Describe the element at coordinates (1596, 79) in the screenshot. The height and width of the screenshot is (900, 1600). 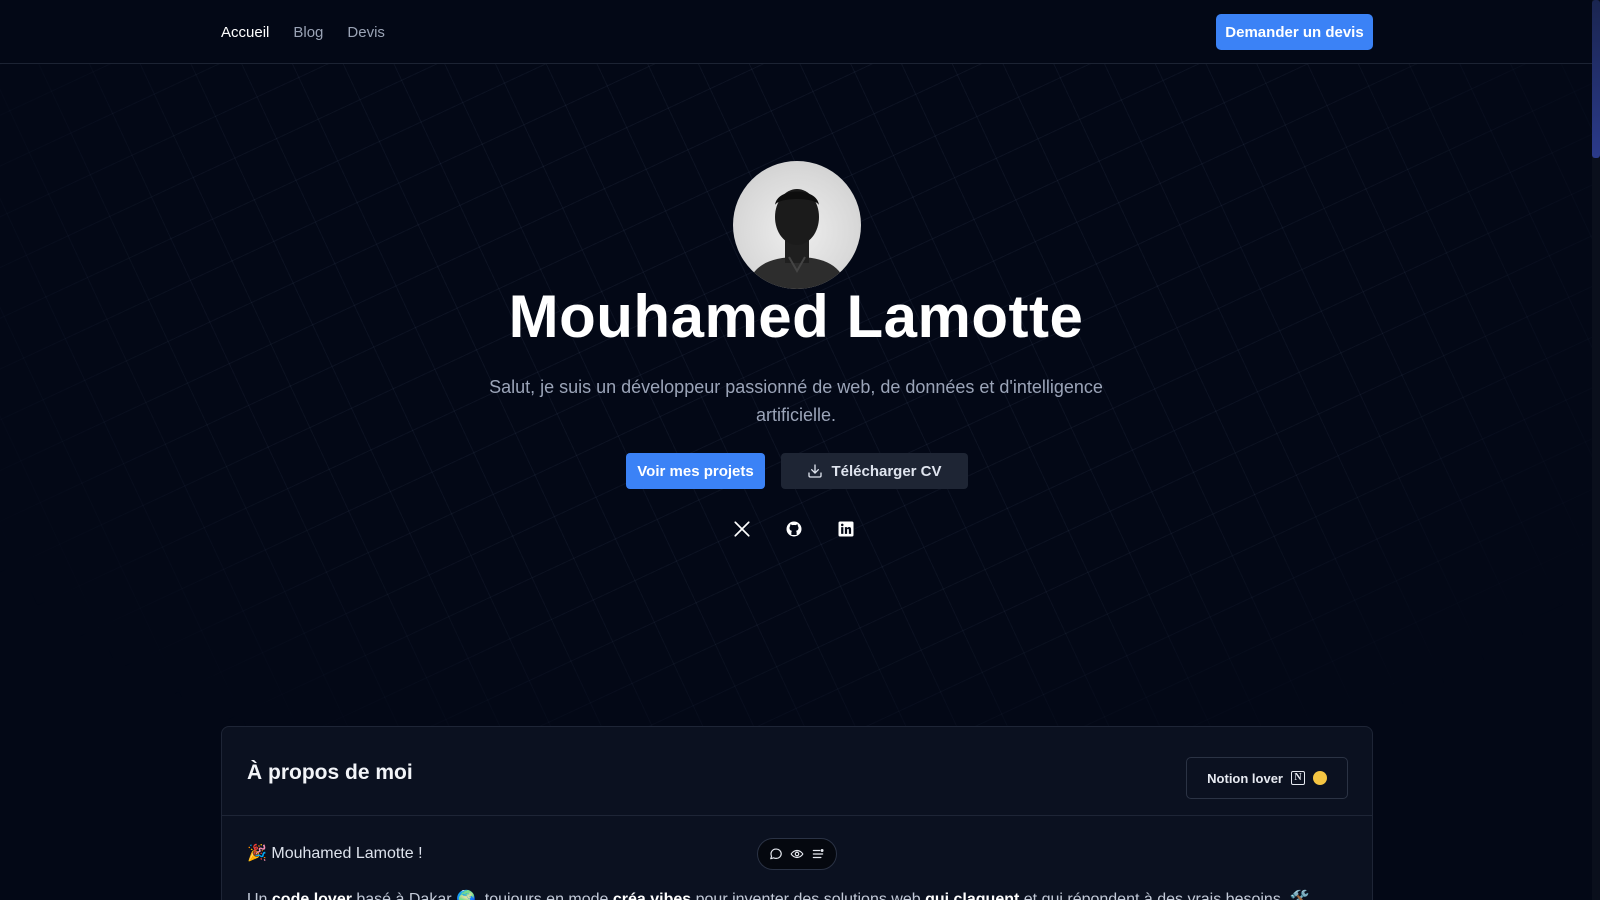
I see `scrollbar-thumb` at that location.